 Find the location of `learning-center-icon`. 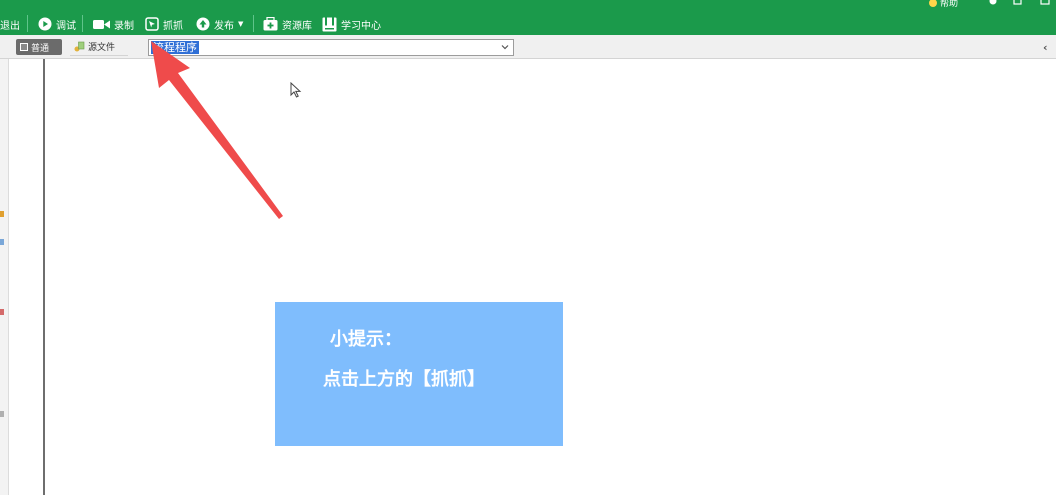

learning-center-icon is located at coordinates (329, 24).